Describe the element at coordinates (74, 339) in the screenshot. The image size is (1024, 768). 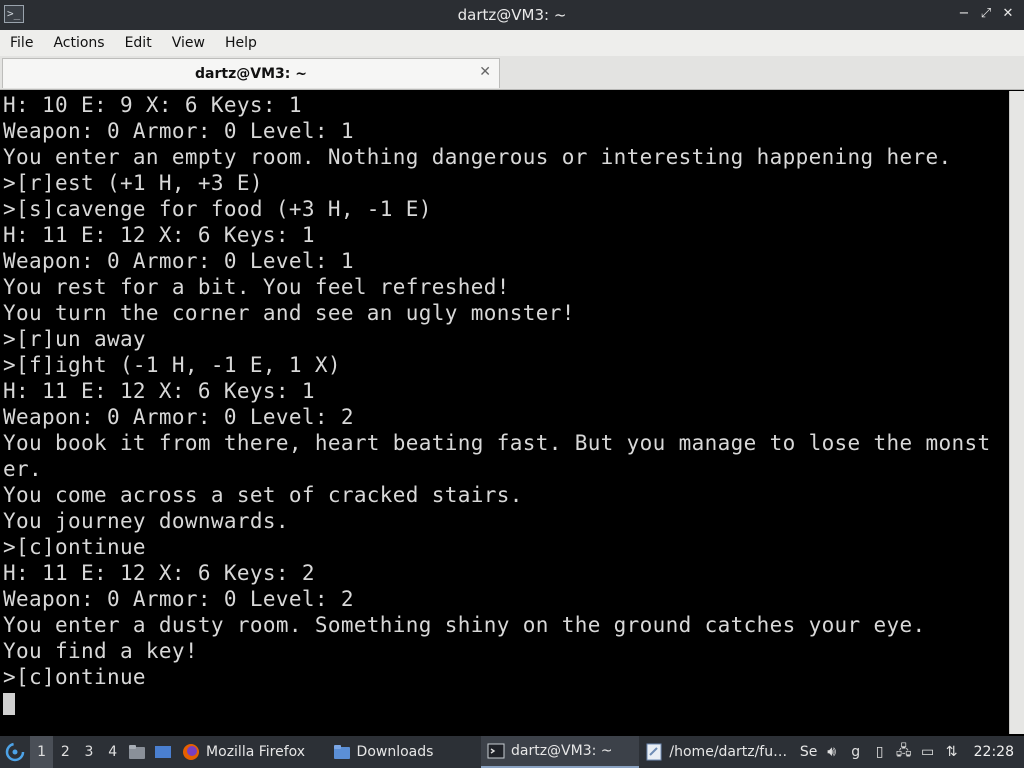
I see `terminal-line: >[r]un away` at that location.